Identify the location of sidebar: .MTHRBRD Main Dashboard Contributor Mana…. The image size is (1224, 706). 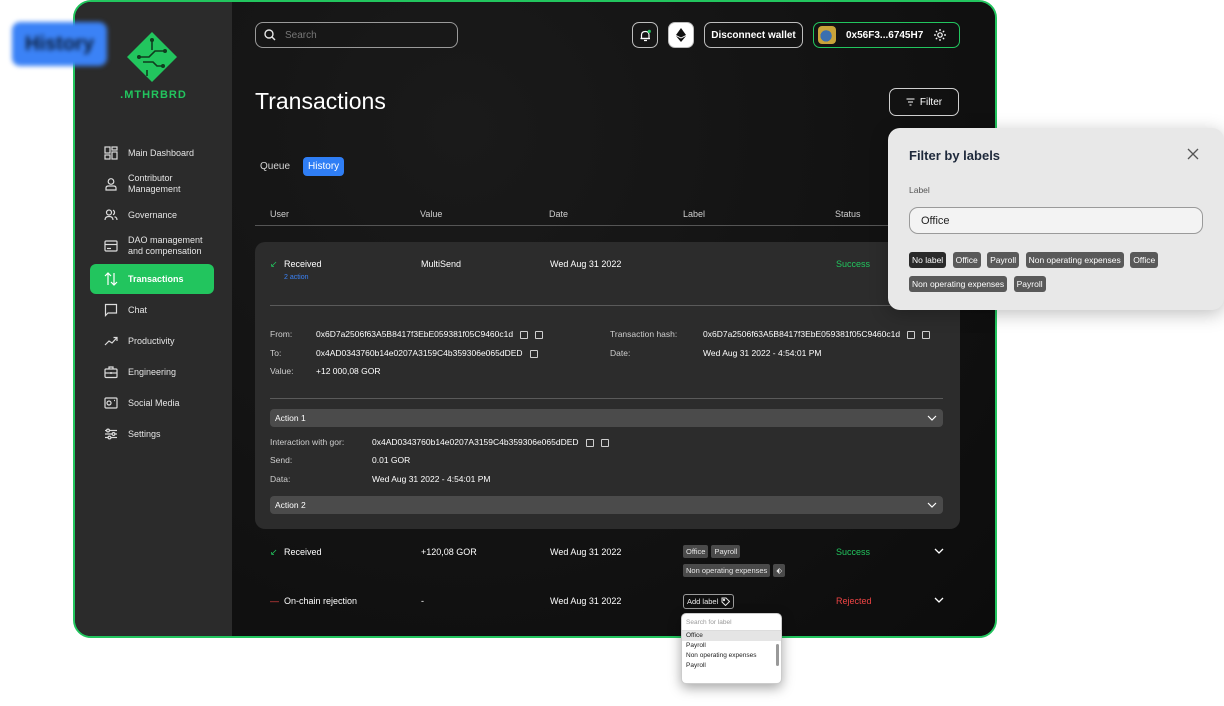
(153, 319).